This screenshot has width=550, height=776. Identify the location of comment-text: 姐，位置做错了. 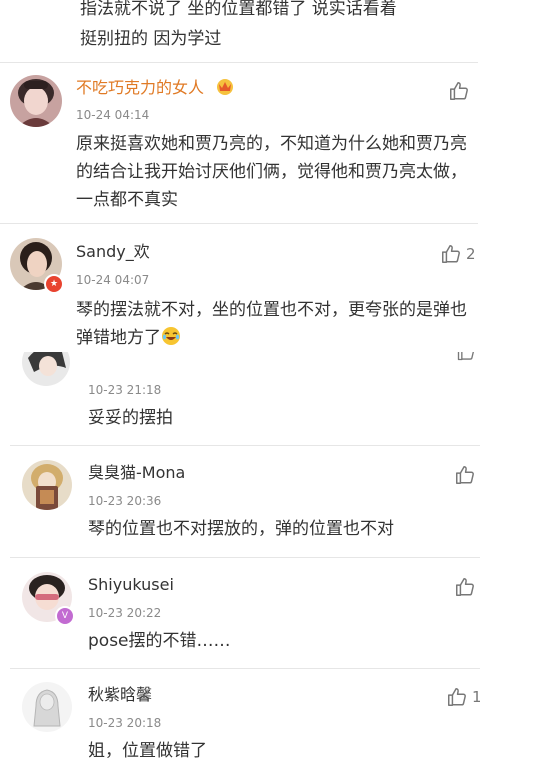
(147, 751).